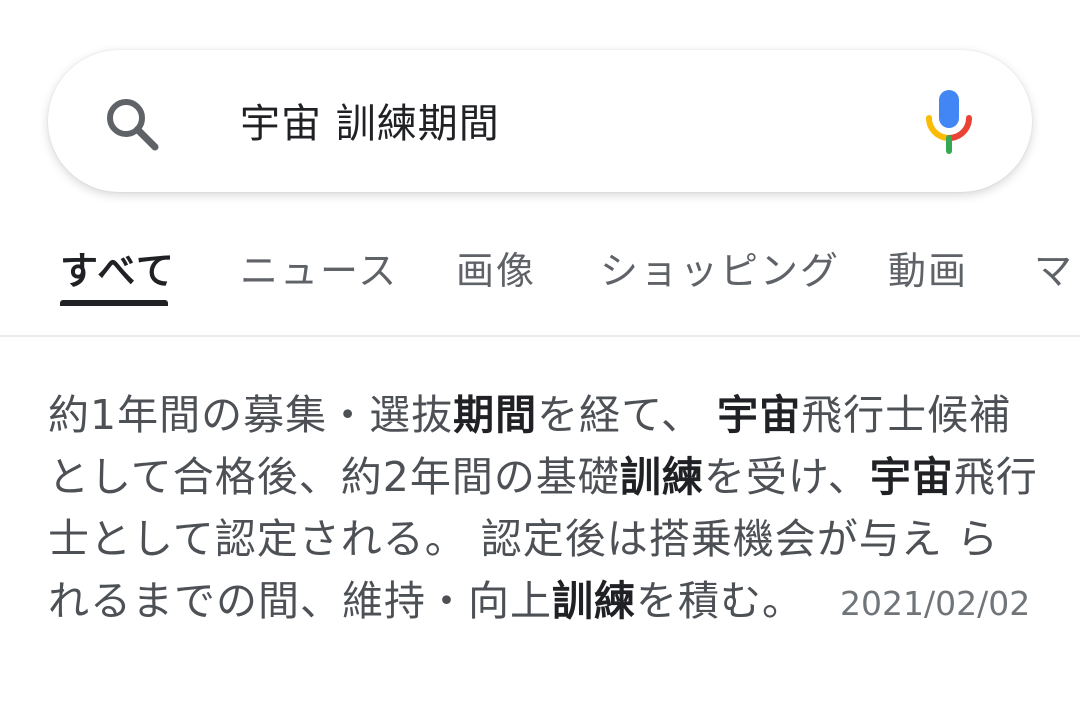 The width and height of the screenshot is (1080, 714). I want to click on tabs-divider, so click(540, 336).